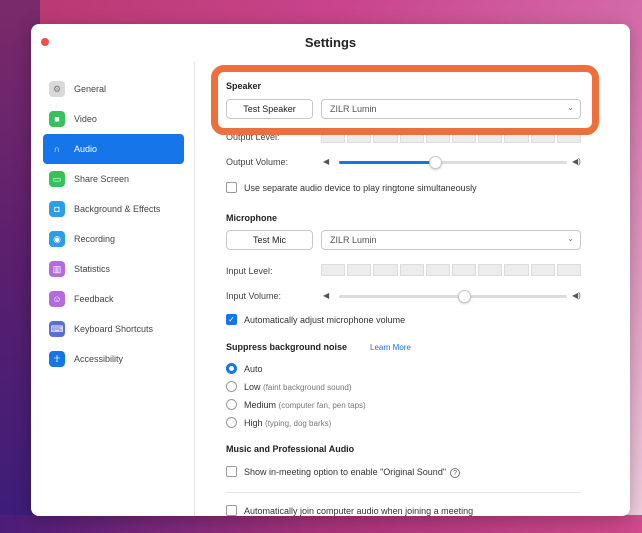 Image resolution: width=642 pixels, height=533 pixels. Describe the element at coordinates (570, 238) in the screenshot. I see `chevron-down-icon: ⌄` at that location.